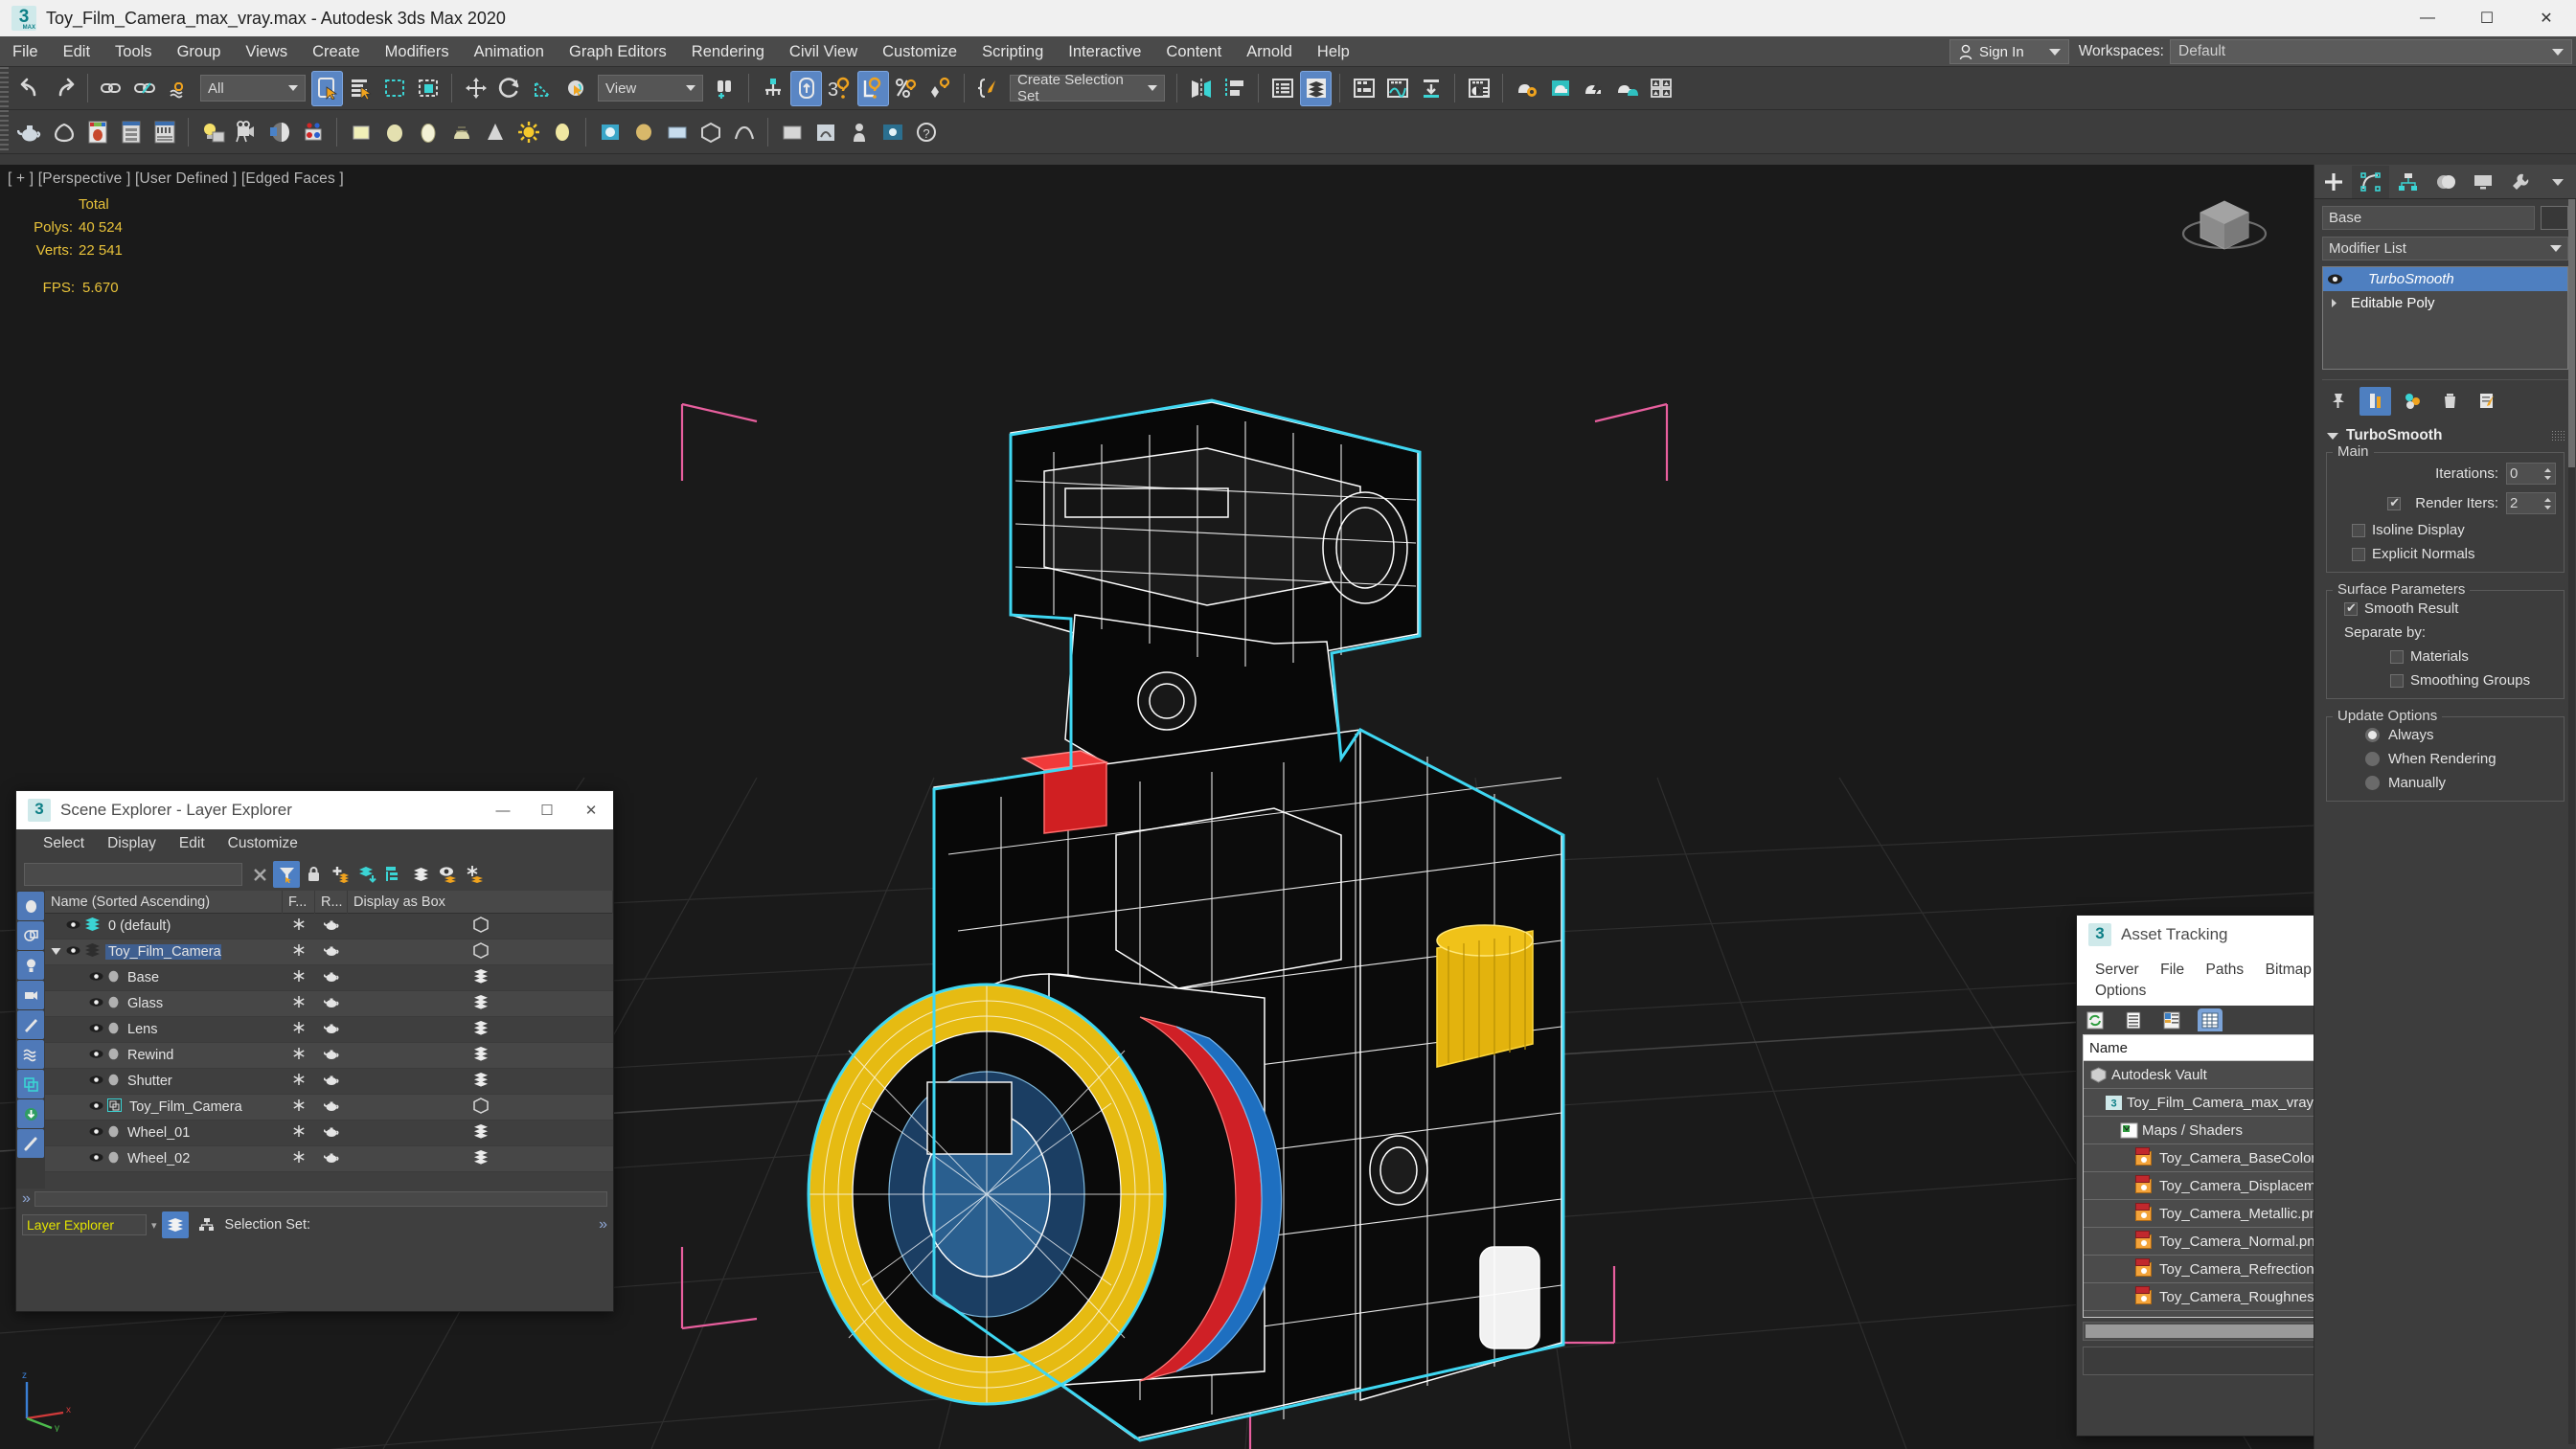 The height and width of the screenshot is (1449, 2576). I want to click on expand-triangle-icon, so click(57, 952).